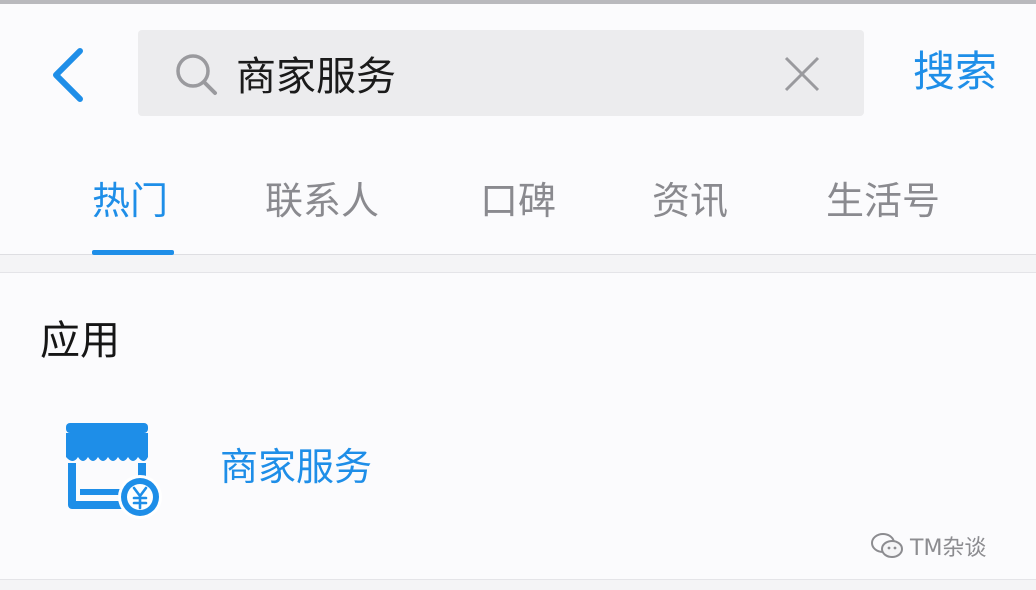  Describe the element at coordinates (955, 72) in the screenshot. I see `search-button: 搜索` at that location.